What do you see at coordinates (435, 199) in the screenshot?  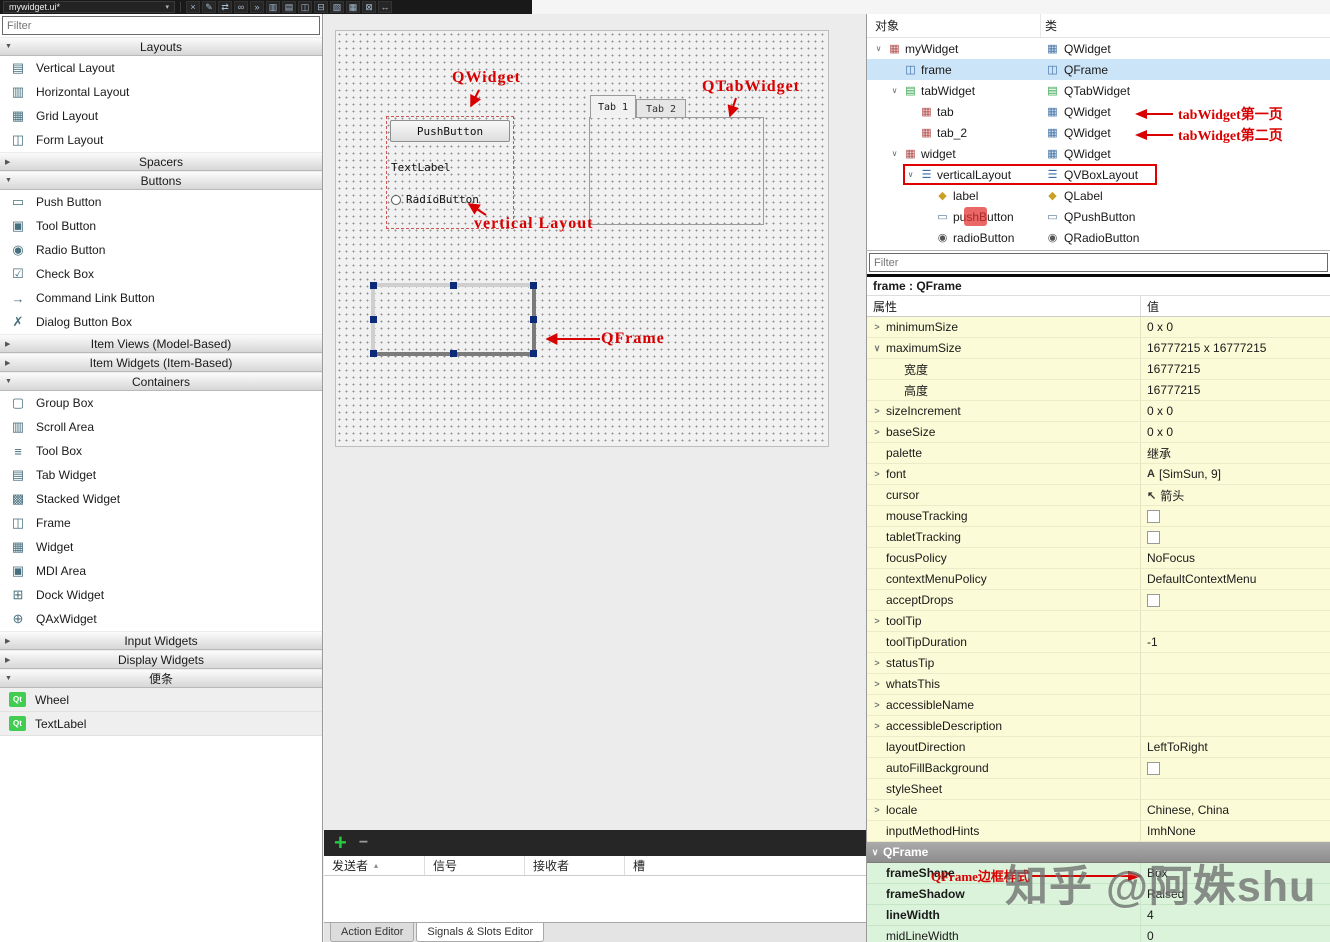 I see `radio-button-widget: RadioButton` at bounding box center [435, 199].